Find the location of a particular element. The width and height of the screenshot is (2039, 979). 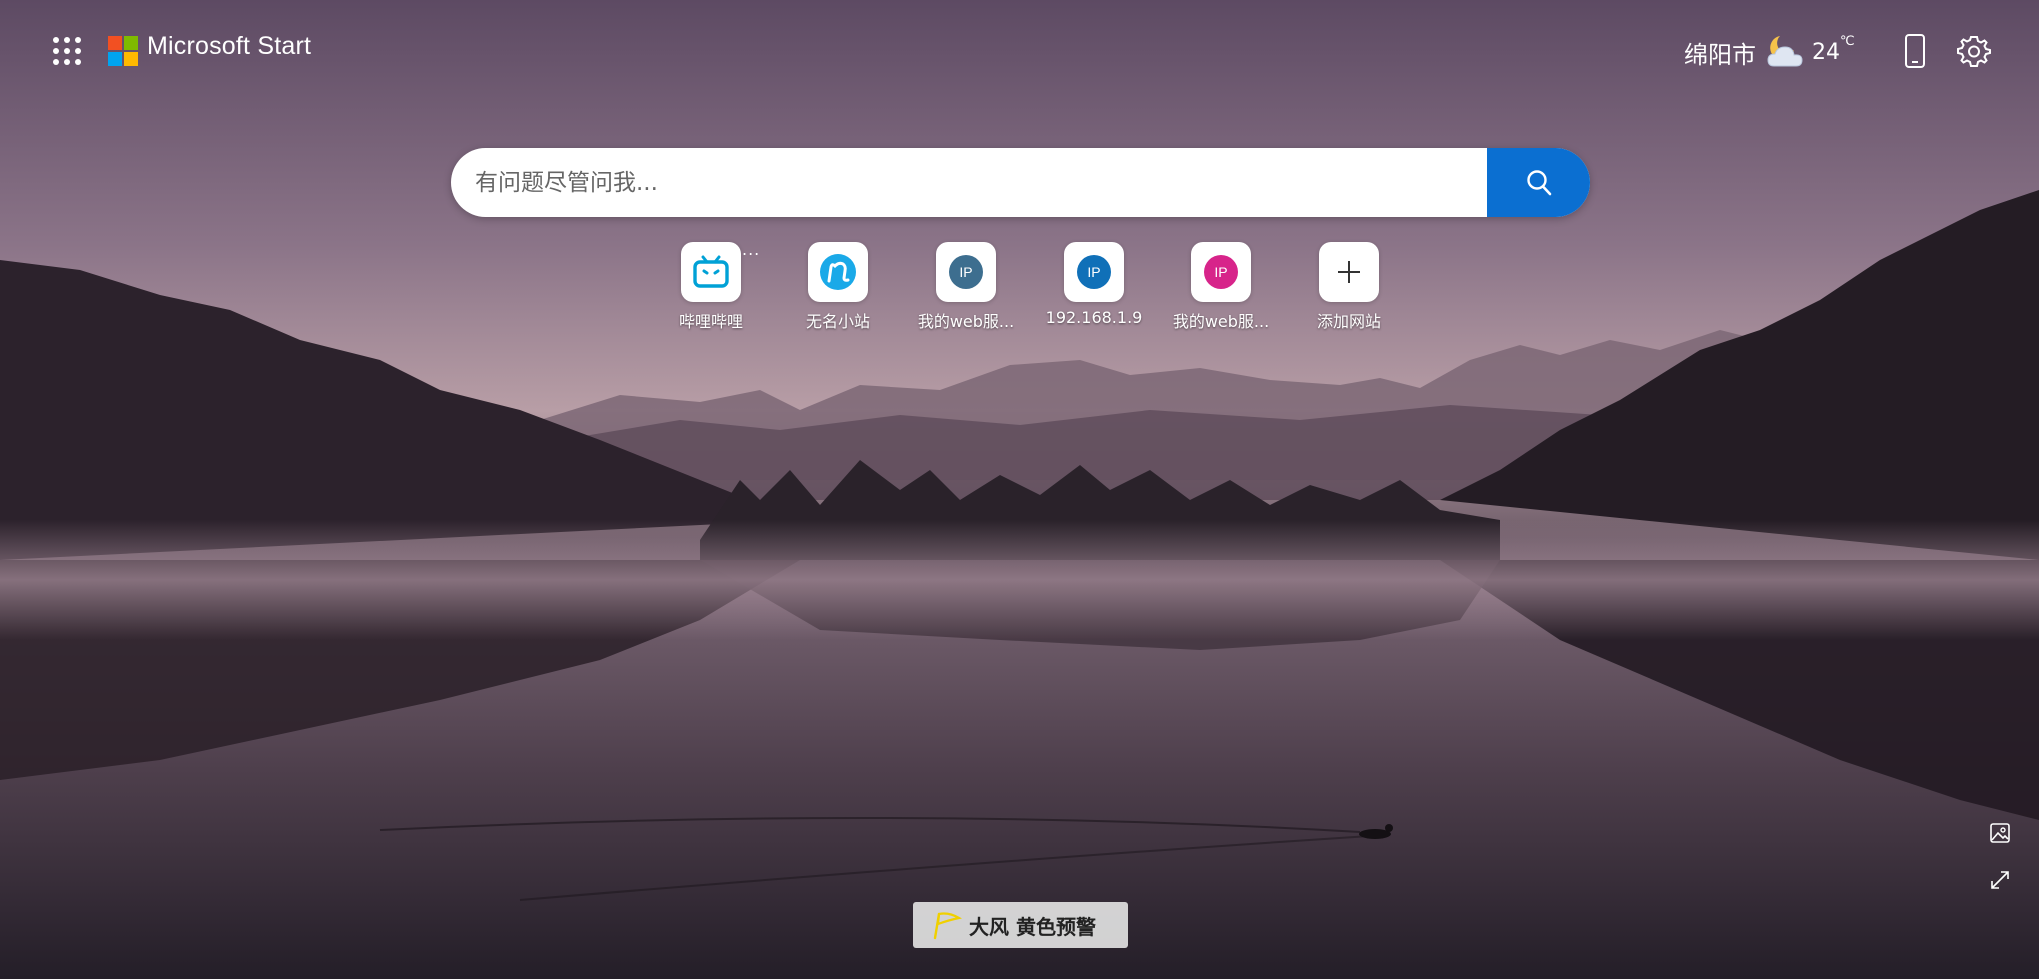

quick-link-192-168-1-9: IP 192.168.1.9 is located at coordinates (1094, 287).